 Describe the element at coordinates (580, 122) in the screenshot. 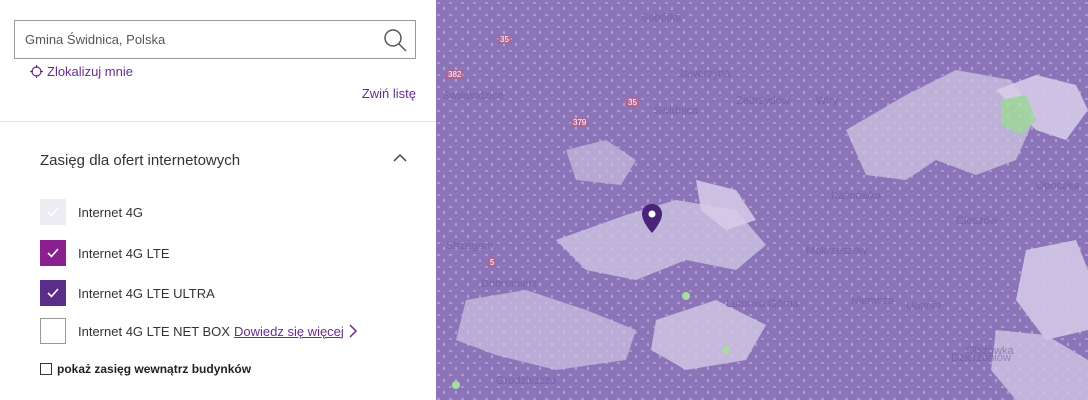

I see `road-number: 379` at that location.